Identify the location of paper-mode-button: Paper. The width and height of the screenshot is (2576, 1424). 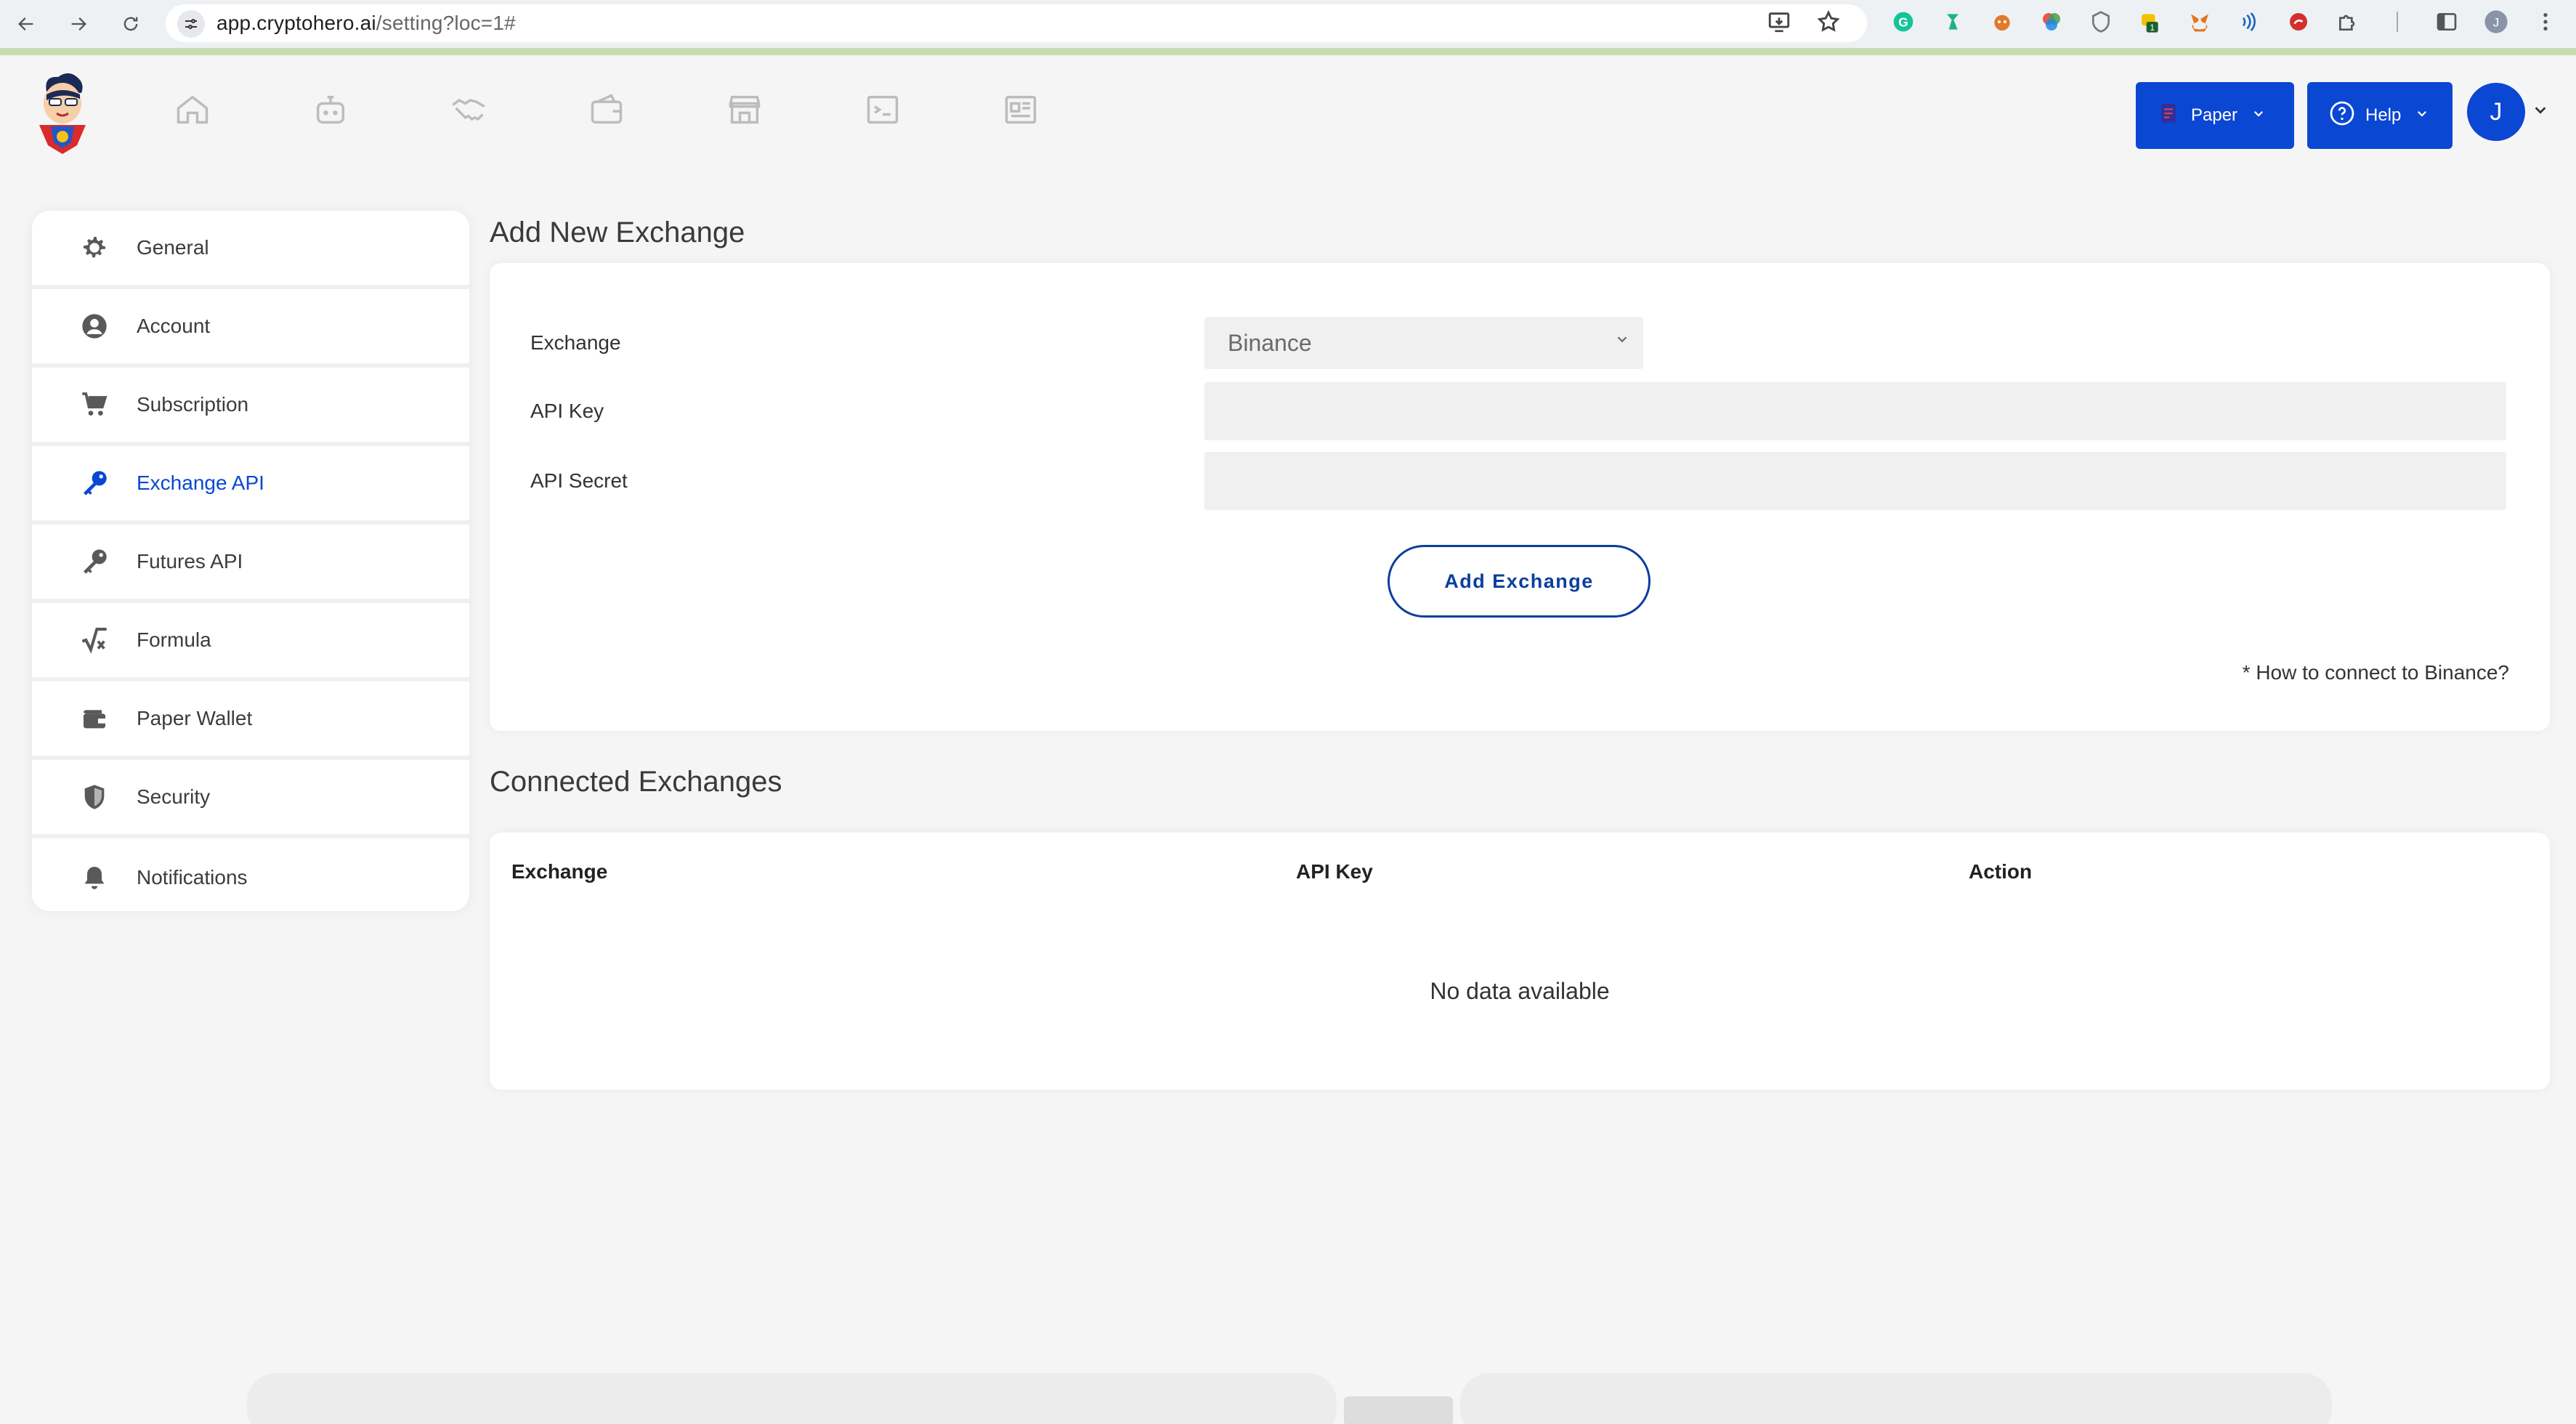
(2215, 115).